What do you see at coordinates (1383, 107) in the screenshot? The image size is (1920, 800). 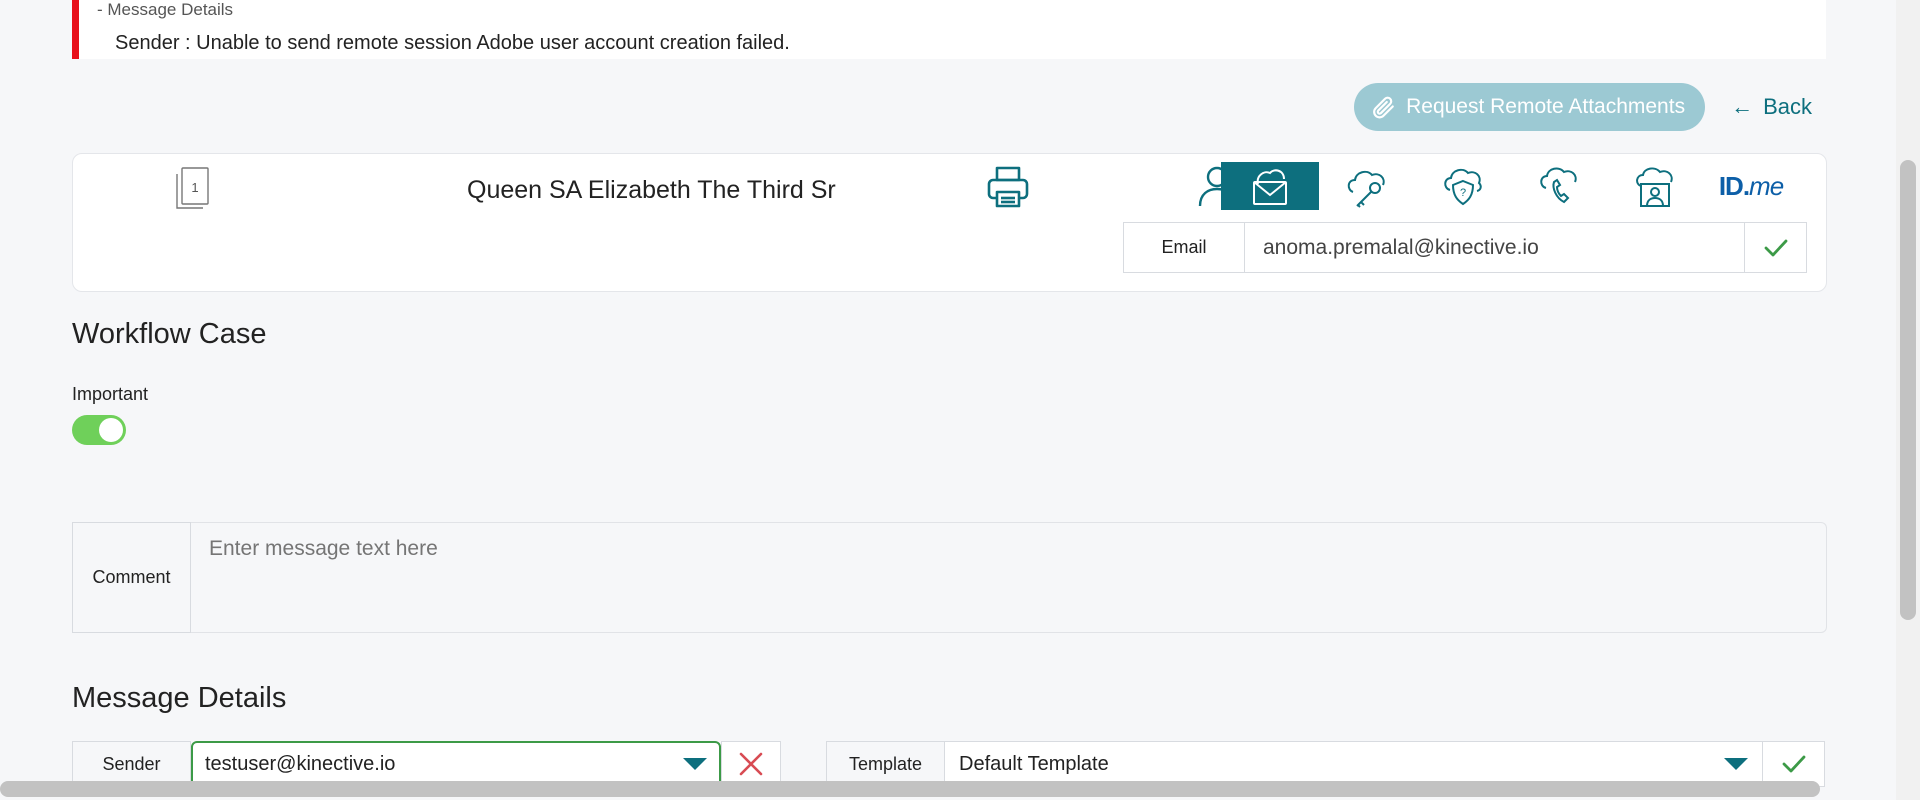 I see `paperclip-icon` at bounding box center [1383, 107].